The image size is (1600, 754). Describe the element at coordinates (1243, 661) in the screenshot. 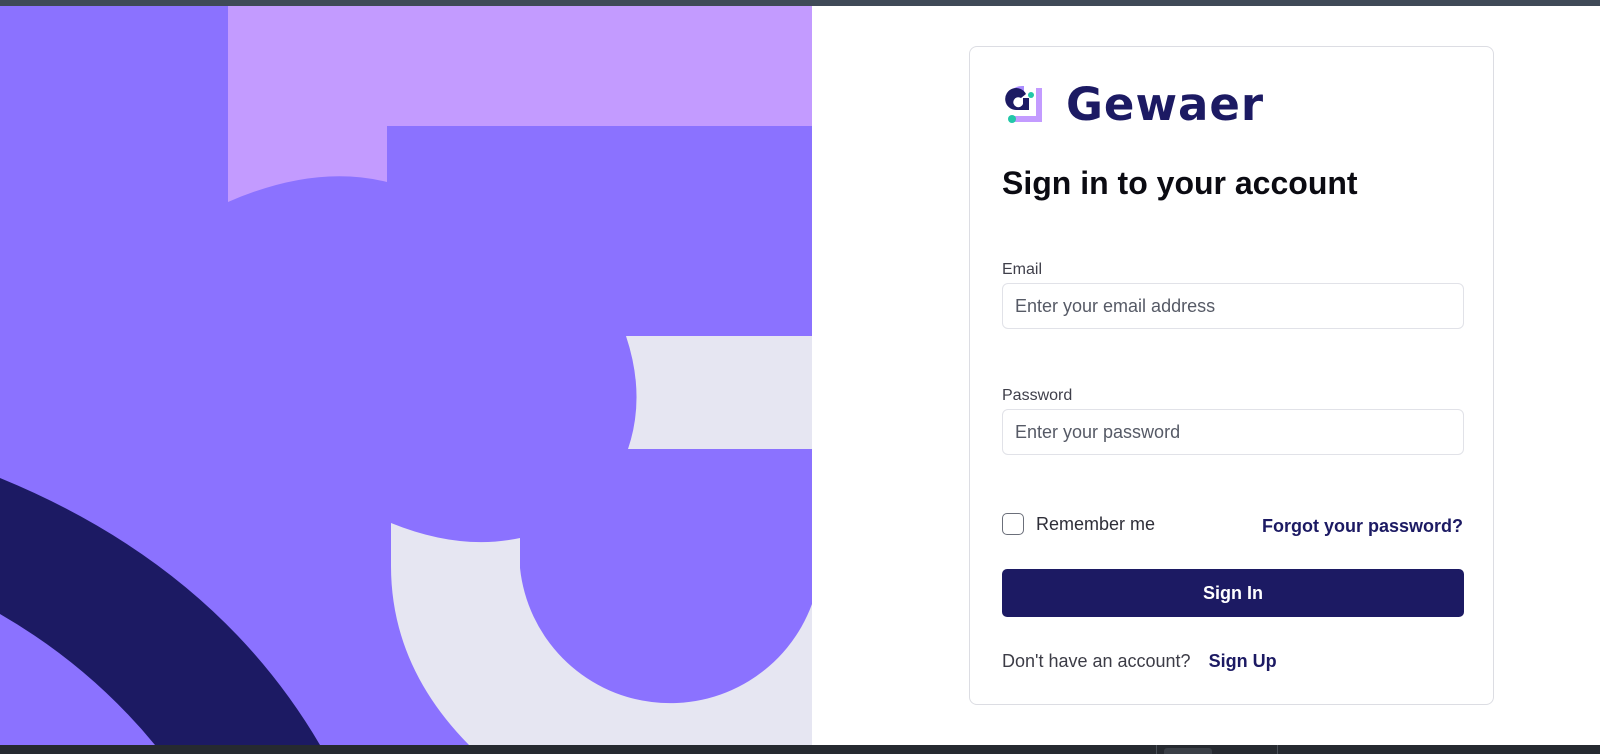

I see `sign-up-link: Sign Up` at that location.